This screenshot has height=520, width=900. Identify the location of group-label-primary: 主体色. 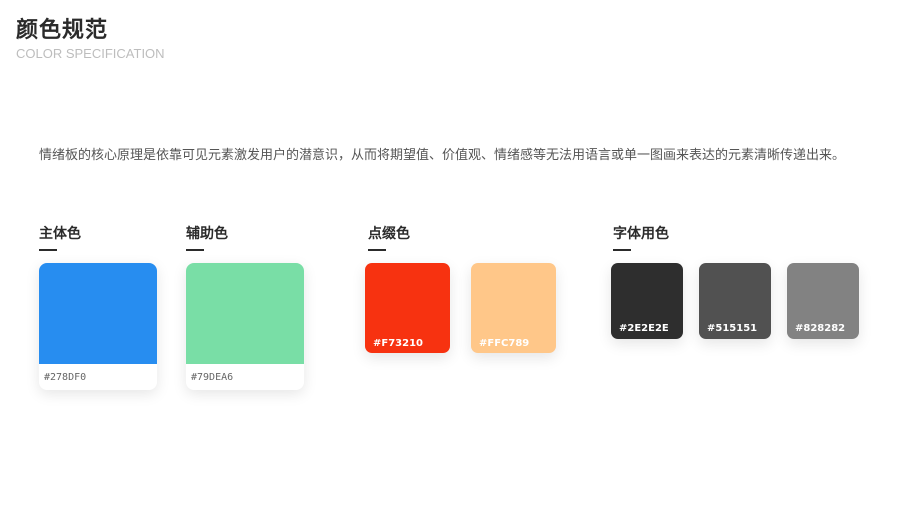
(60, 237).